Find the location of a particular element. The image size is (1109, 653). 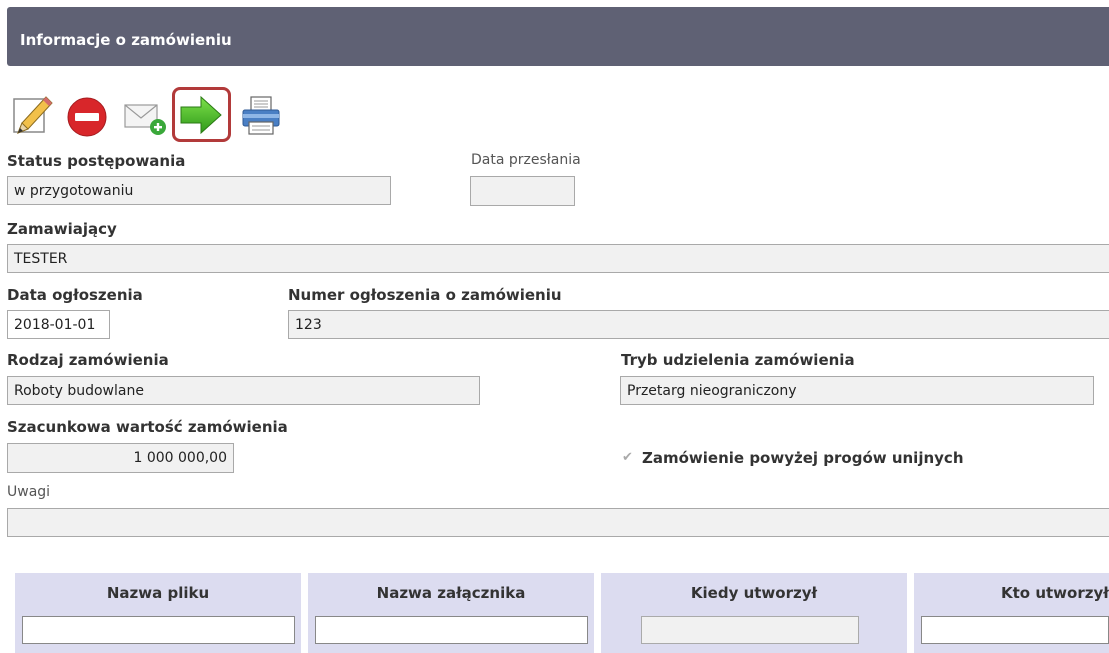

pencil-icon is located at coordinates (33, 115).